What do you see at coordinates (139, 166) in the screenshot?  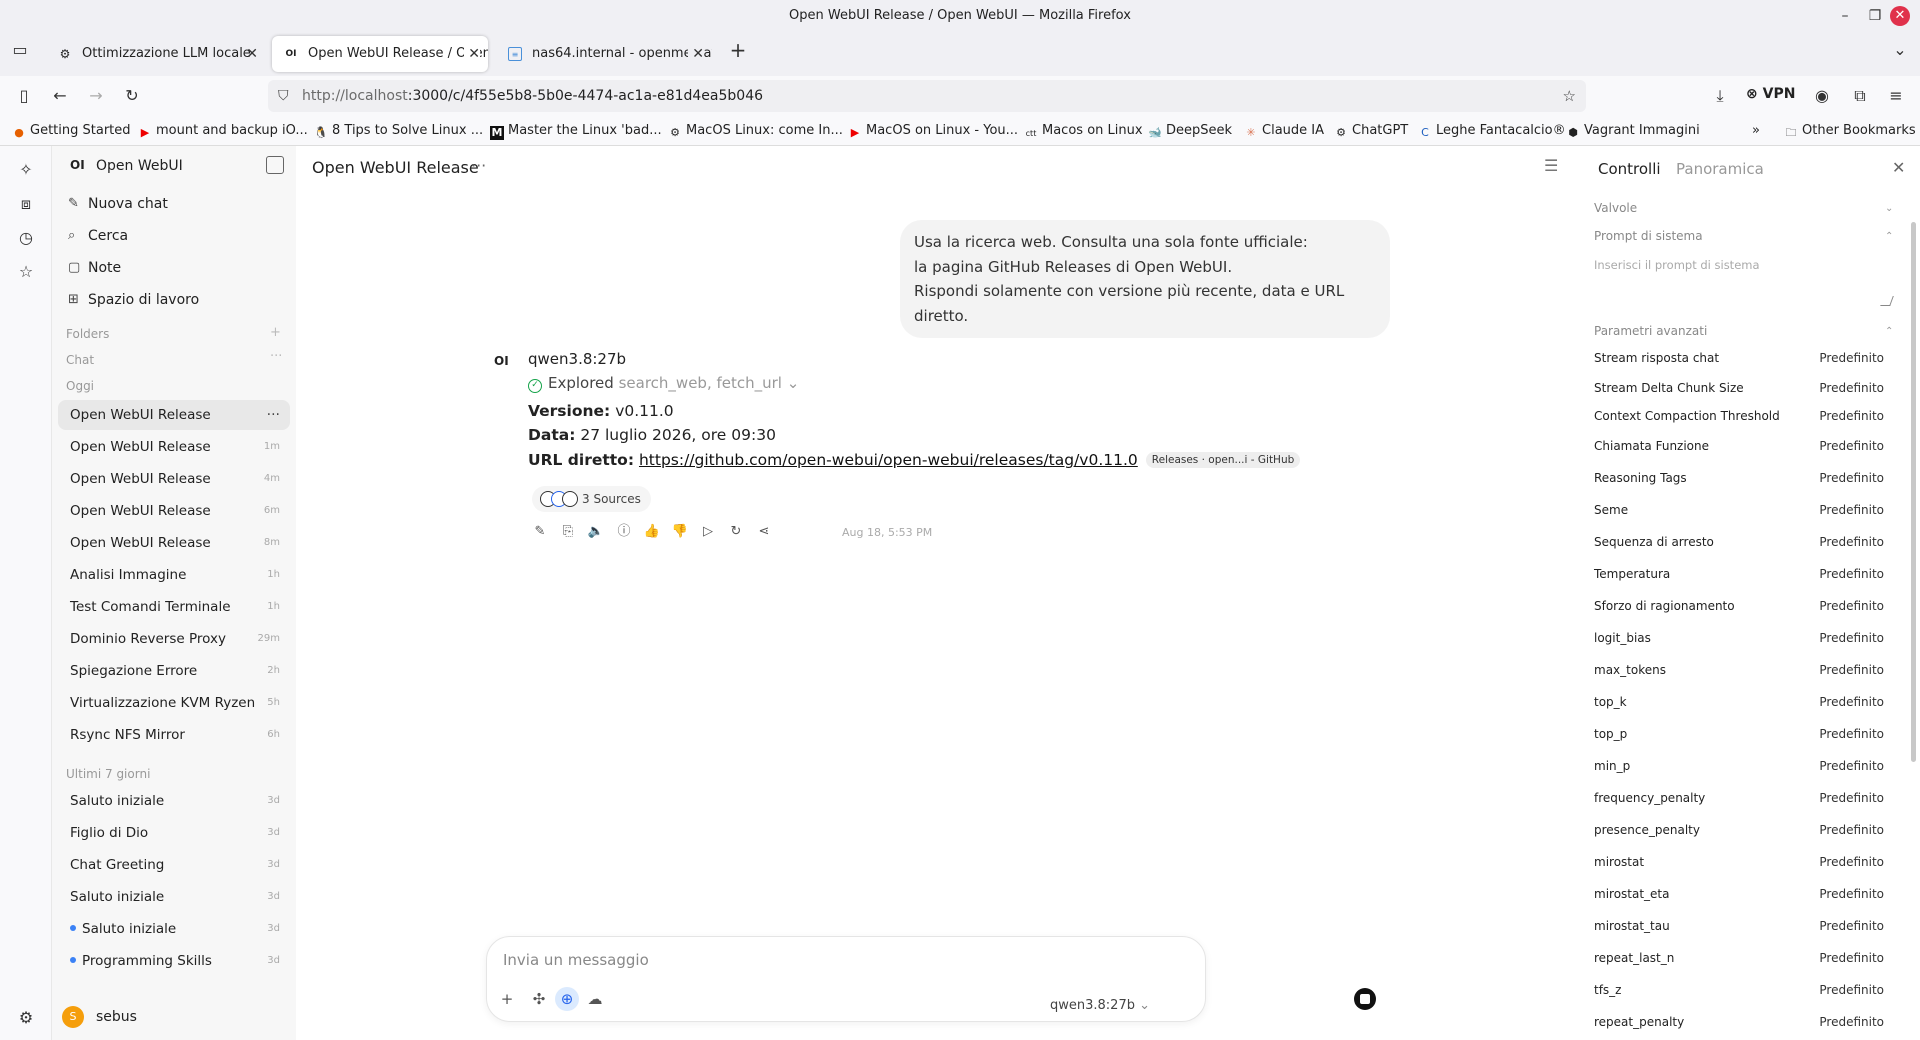 I see `sidebar-title: Open WebUI` at bounding box center [139, 166].